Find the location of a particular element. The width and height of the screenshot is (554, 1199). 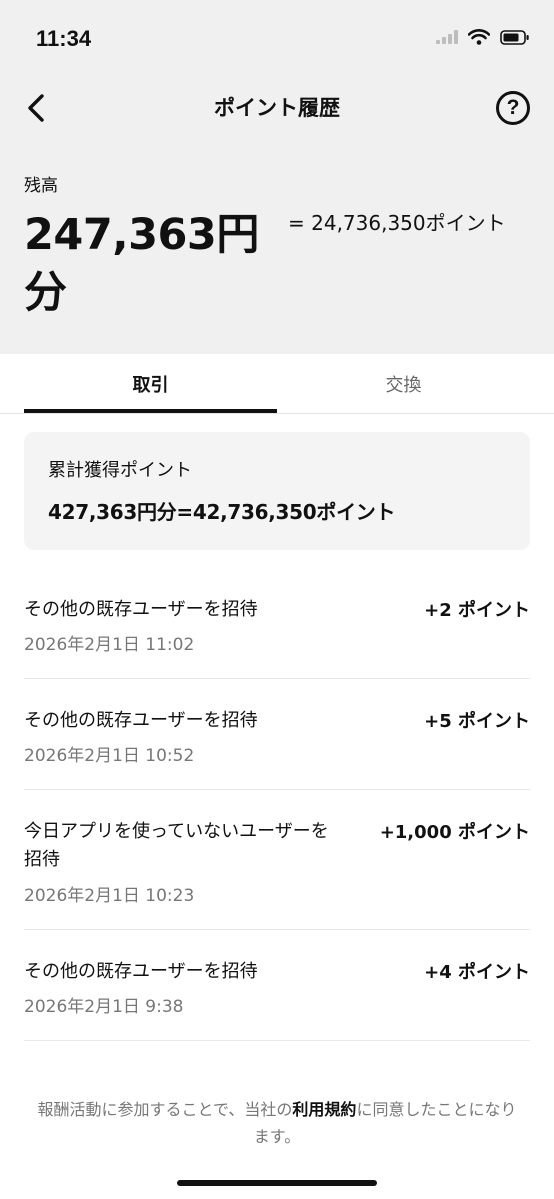

active-tab-indicator is located at coordinates (150, 411).